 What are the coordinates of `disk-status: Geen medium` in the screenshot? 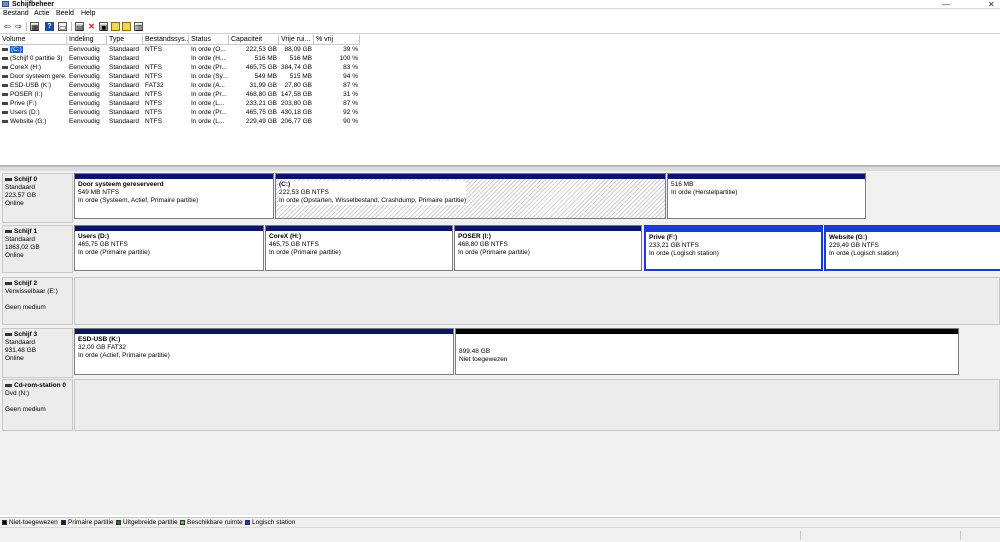 It's located at (25, 307).